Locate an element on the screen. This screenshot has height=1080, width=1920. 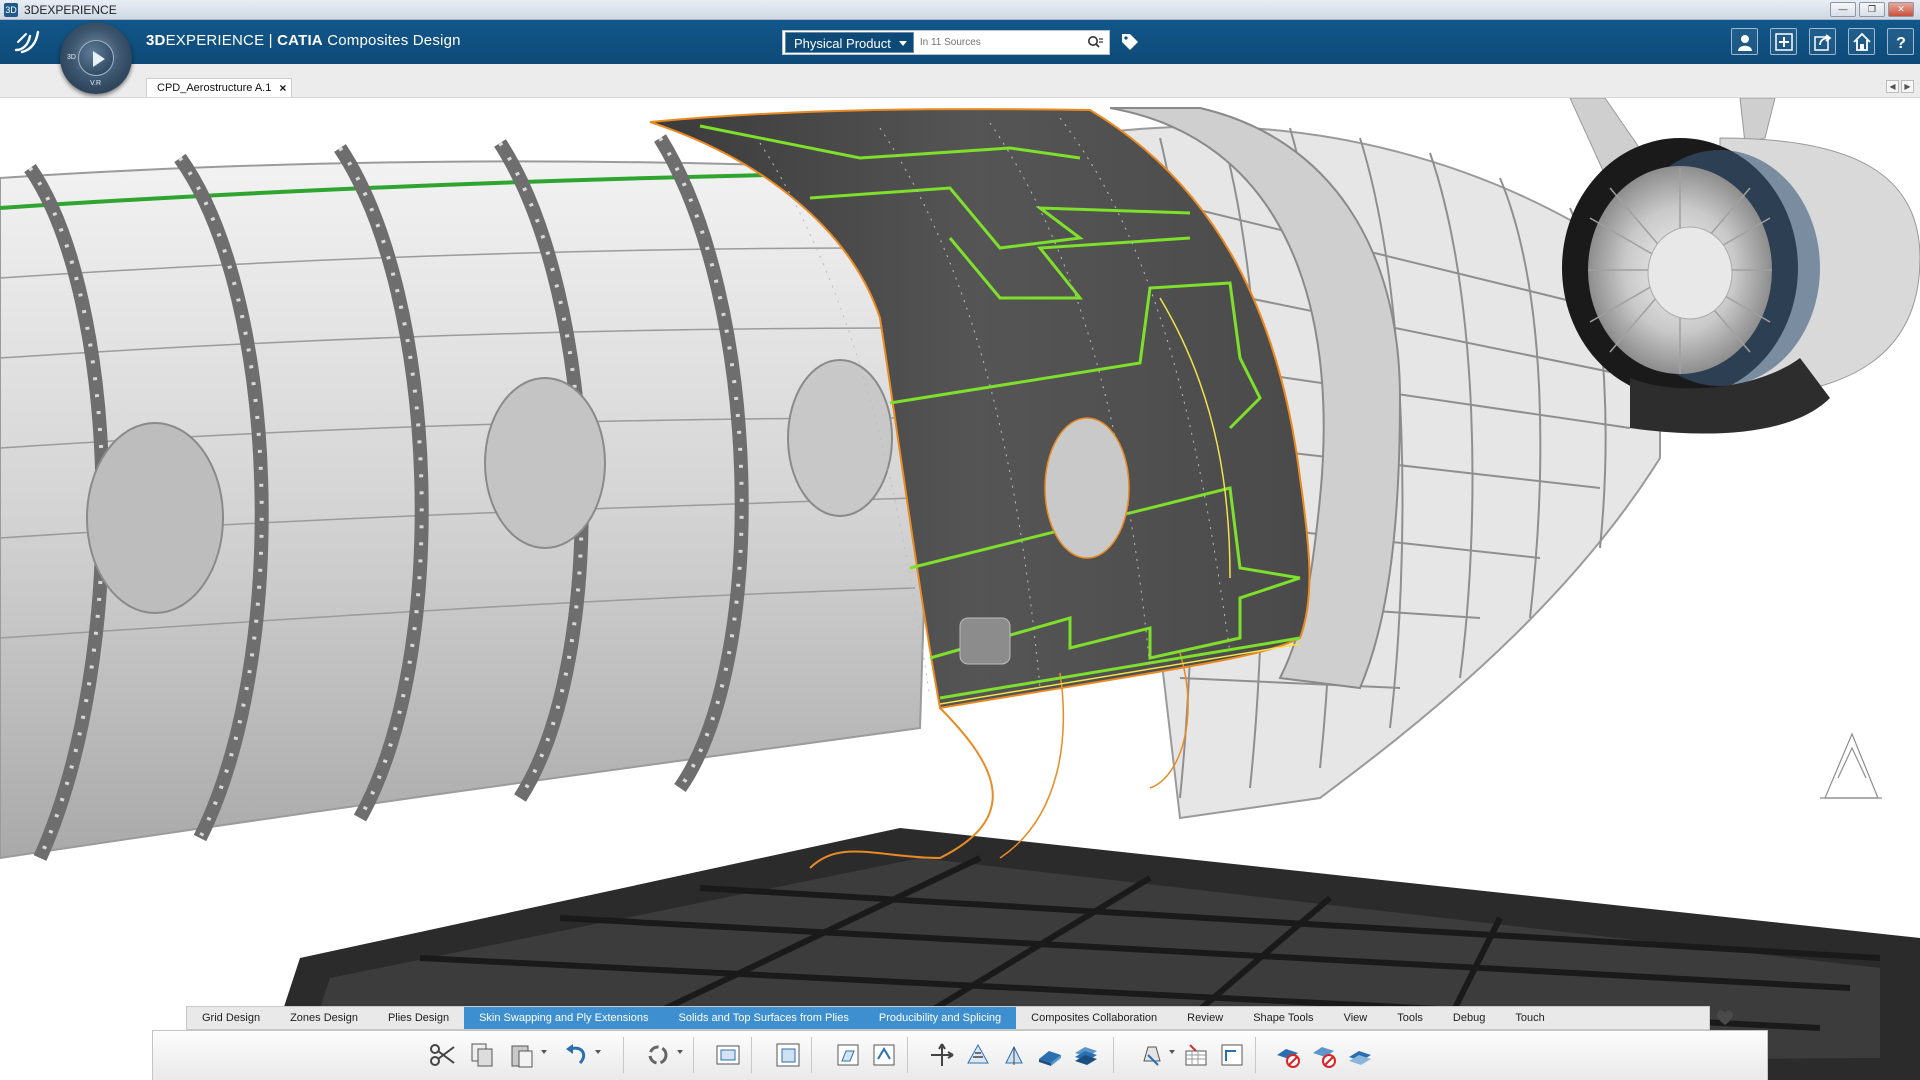
compass-3d-label: 3D is located at coordinates (71, 57).